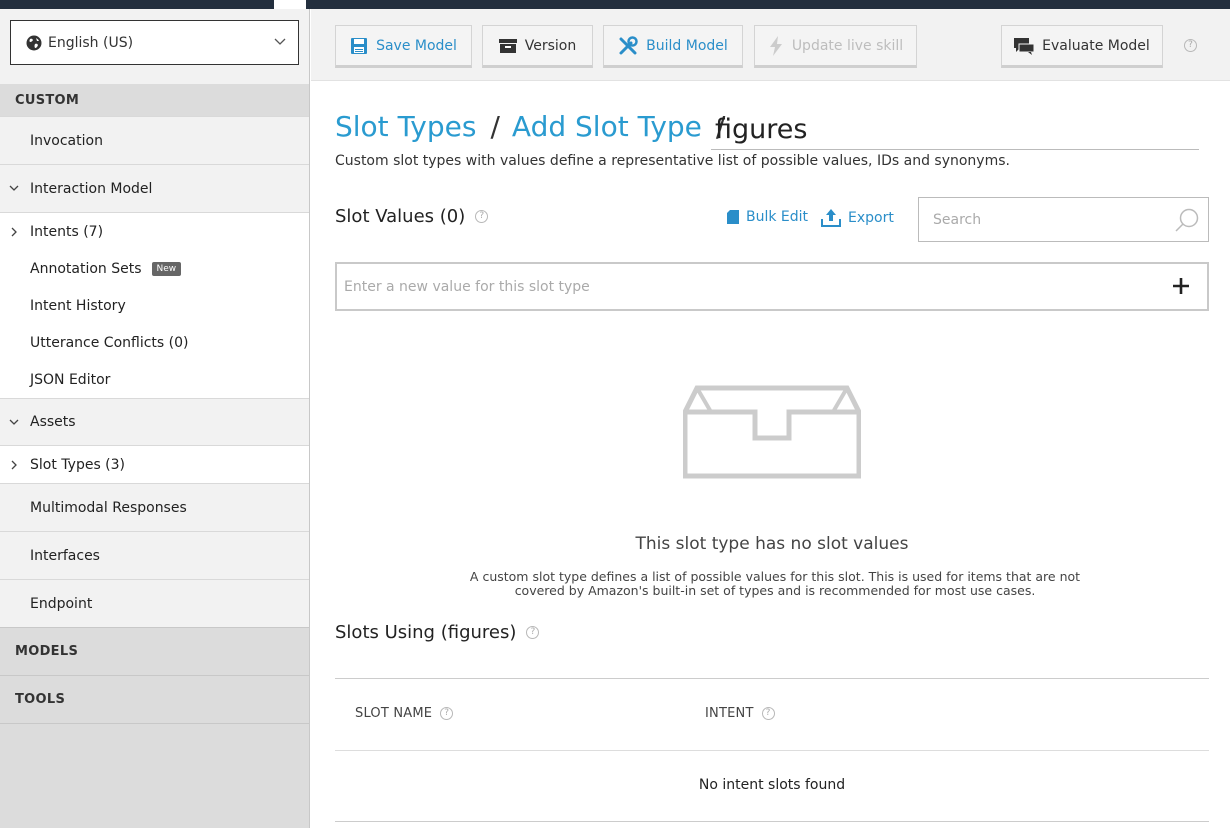  What do you see at coordinates (772, 432) in the screenshot?
I see `inbox-icon` at bounding box center [772, 432].